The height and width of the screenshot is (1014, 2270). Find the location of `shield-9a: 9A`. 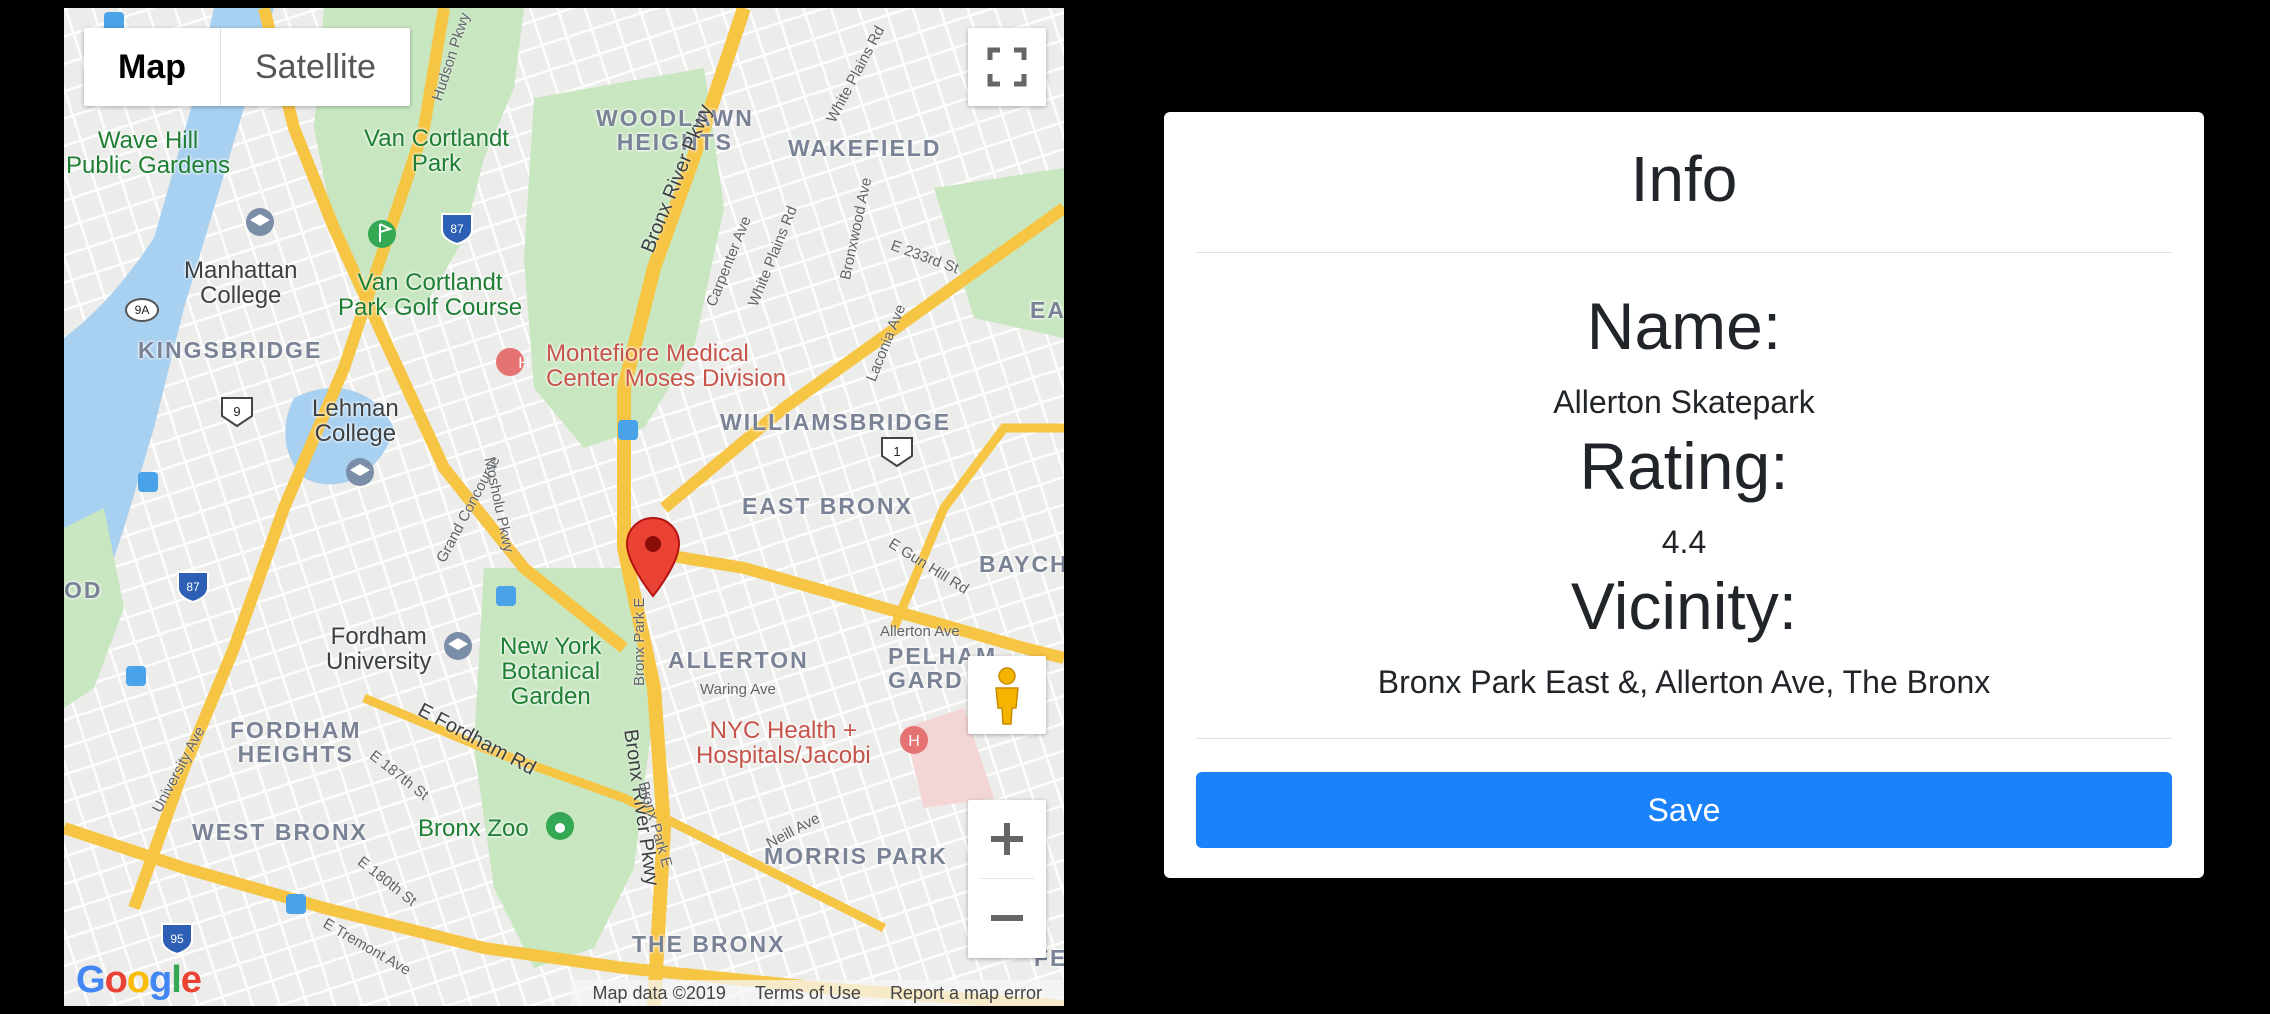

shield-9a: 9A is located at coordinates (142, 310).